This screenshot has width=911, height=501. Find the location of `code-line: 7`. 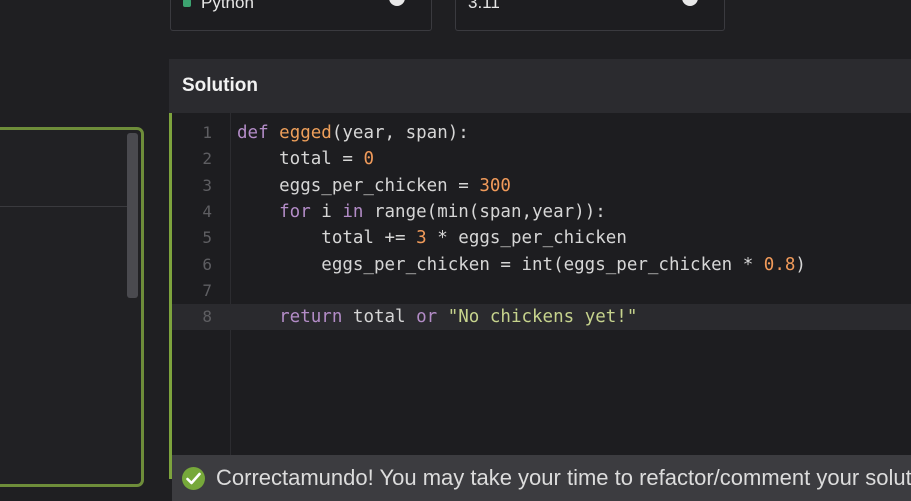

code-line: 7 is located at coordinates (541, 291).